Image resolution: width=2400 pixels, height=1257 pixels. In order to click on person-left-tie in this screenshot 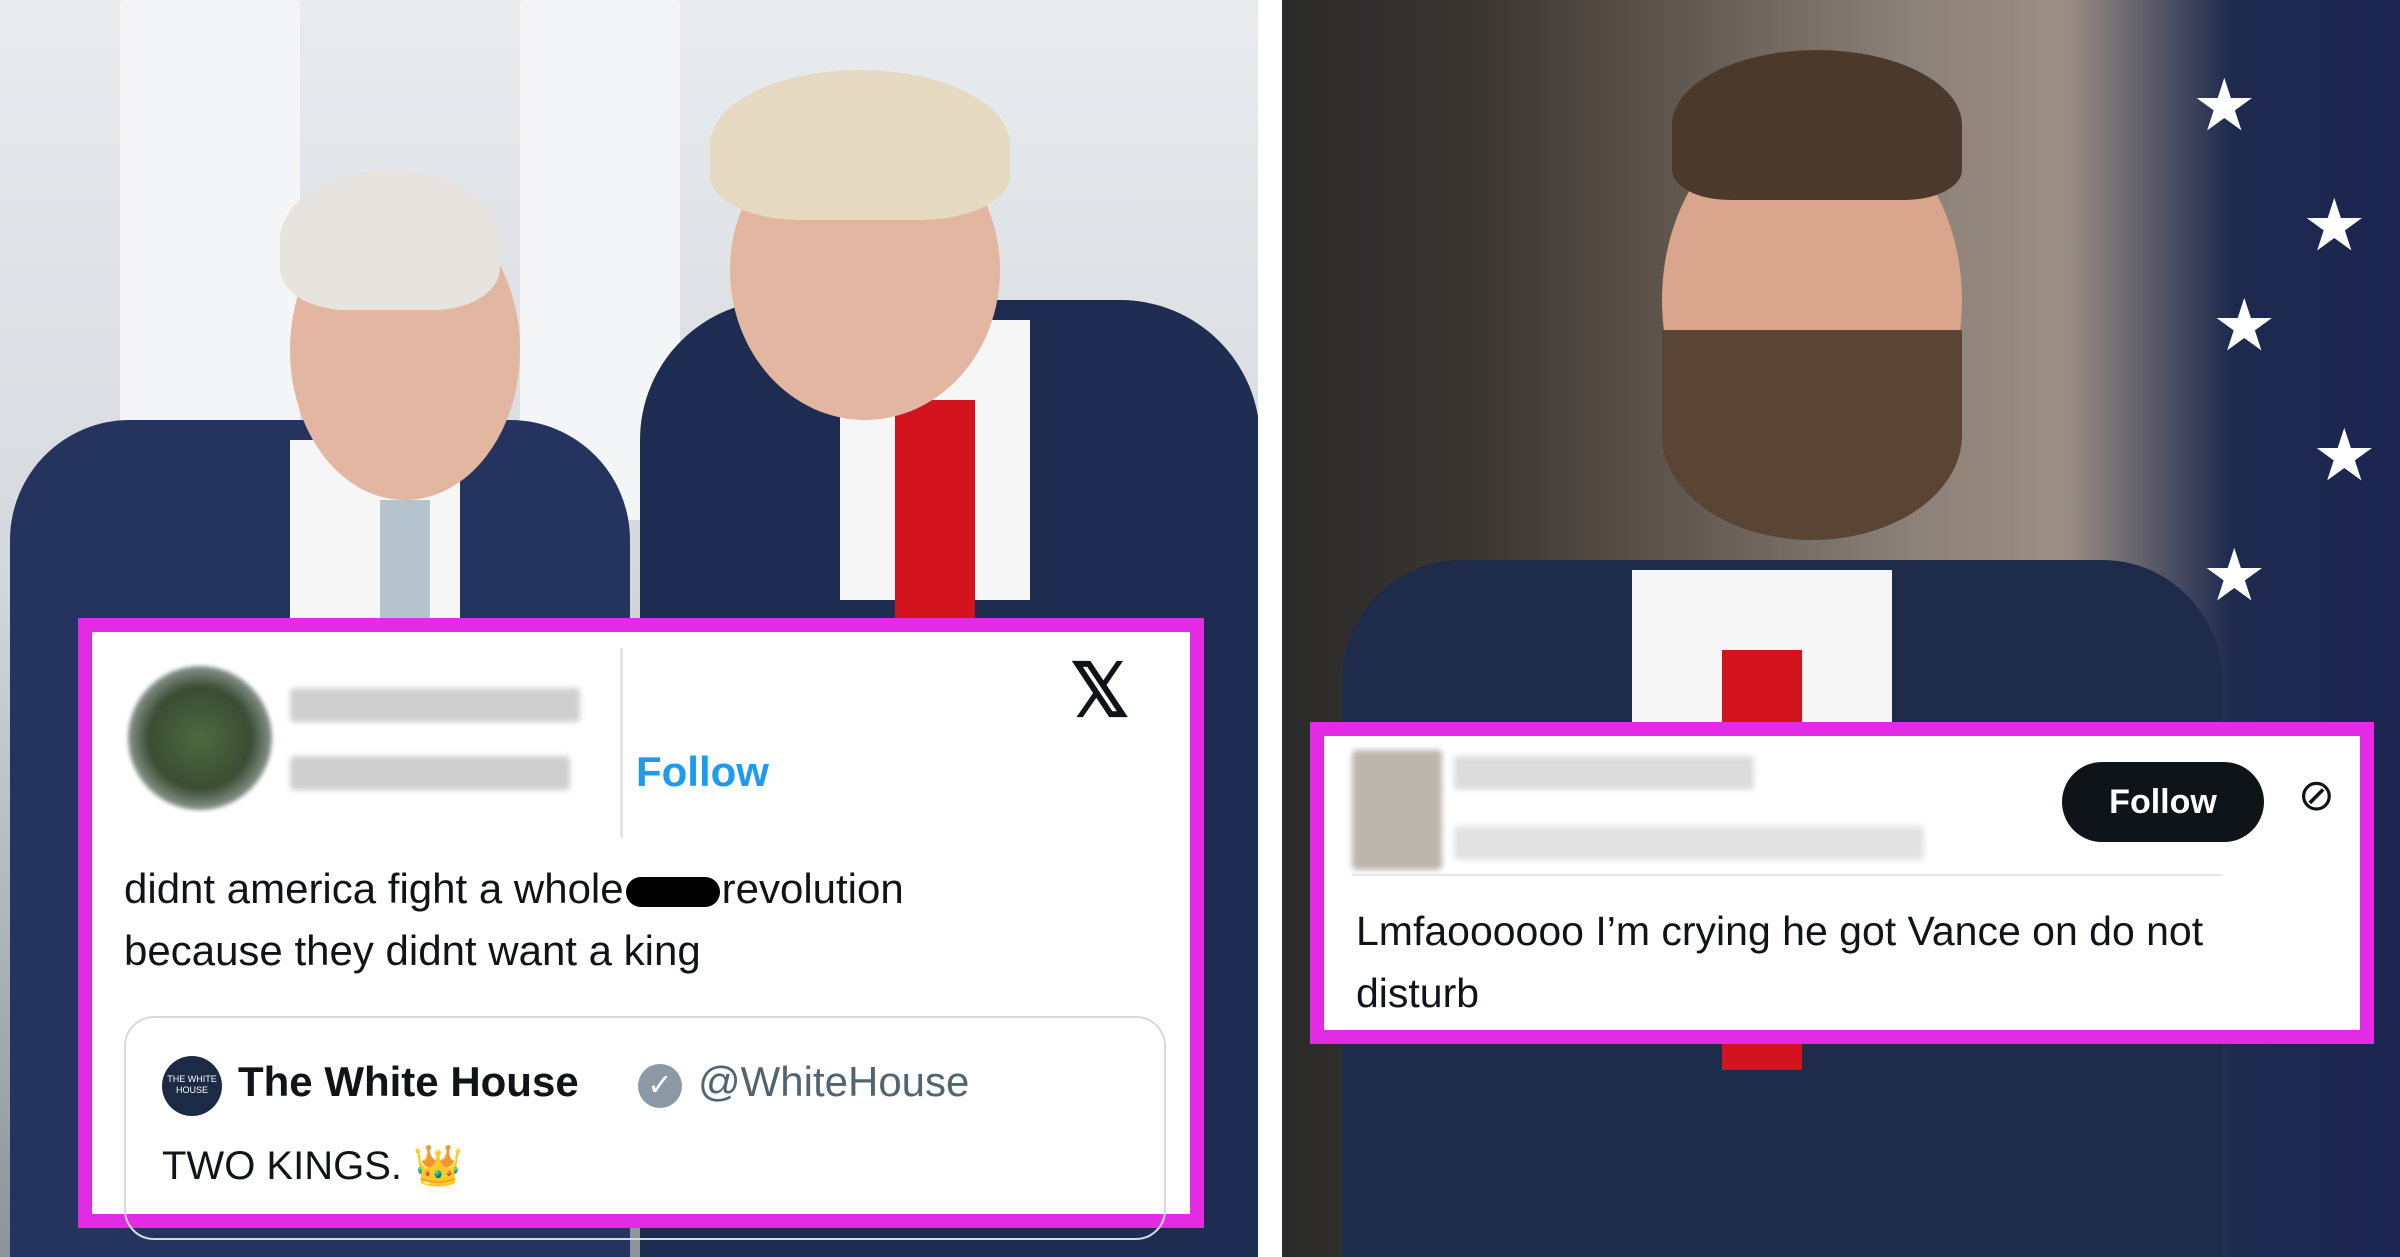, I will do `click(405, 565)`.